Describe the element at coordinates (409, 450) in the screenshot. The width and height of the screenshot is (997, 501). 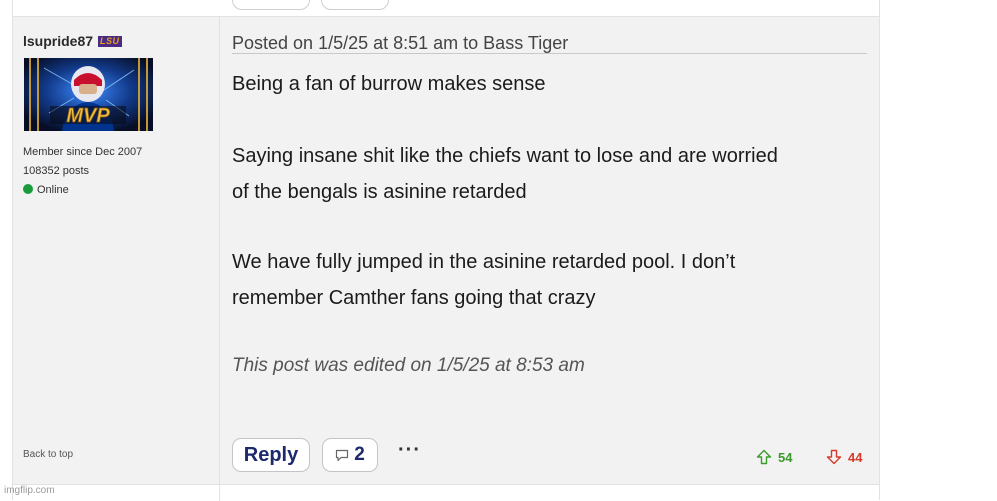
I see `more-options-button: ···` at that location.